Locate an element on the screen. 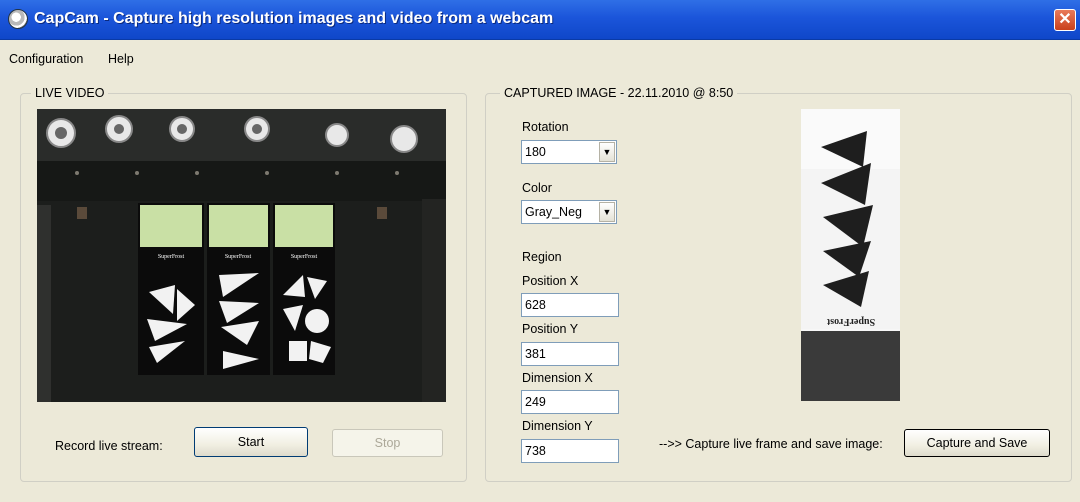 Image resolution: width=1080 pixels, height=502 pixels. position-y-field: 381 is located at coordinates (570, 354).